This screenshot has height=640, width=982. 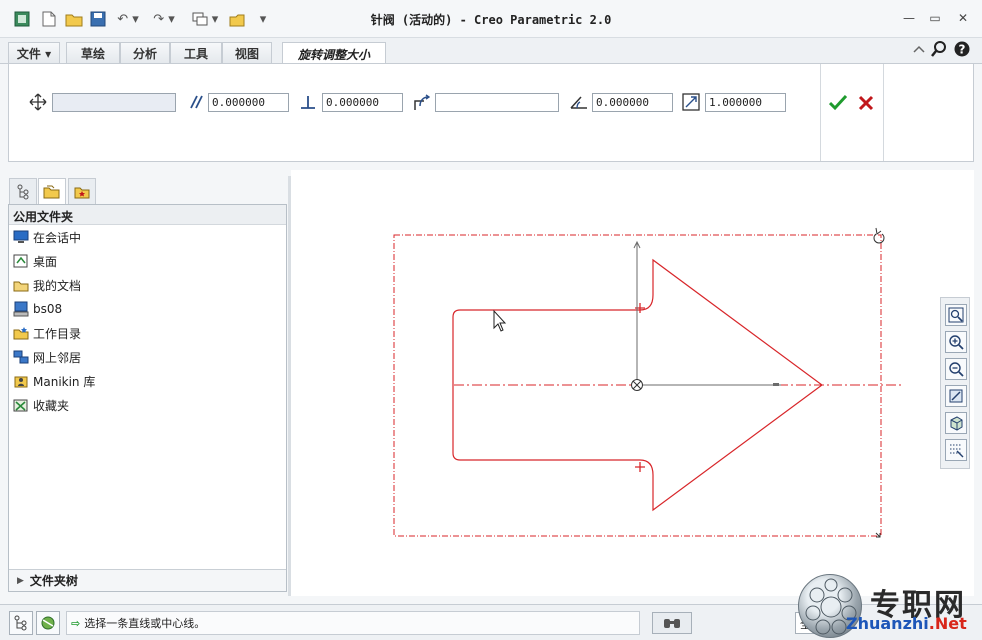 What do you see at coordinates (23, 191) in the screenshot?
I see `model-tree-tab` at bounding box center [23, 191].